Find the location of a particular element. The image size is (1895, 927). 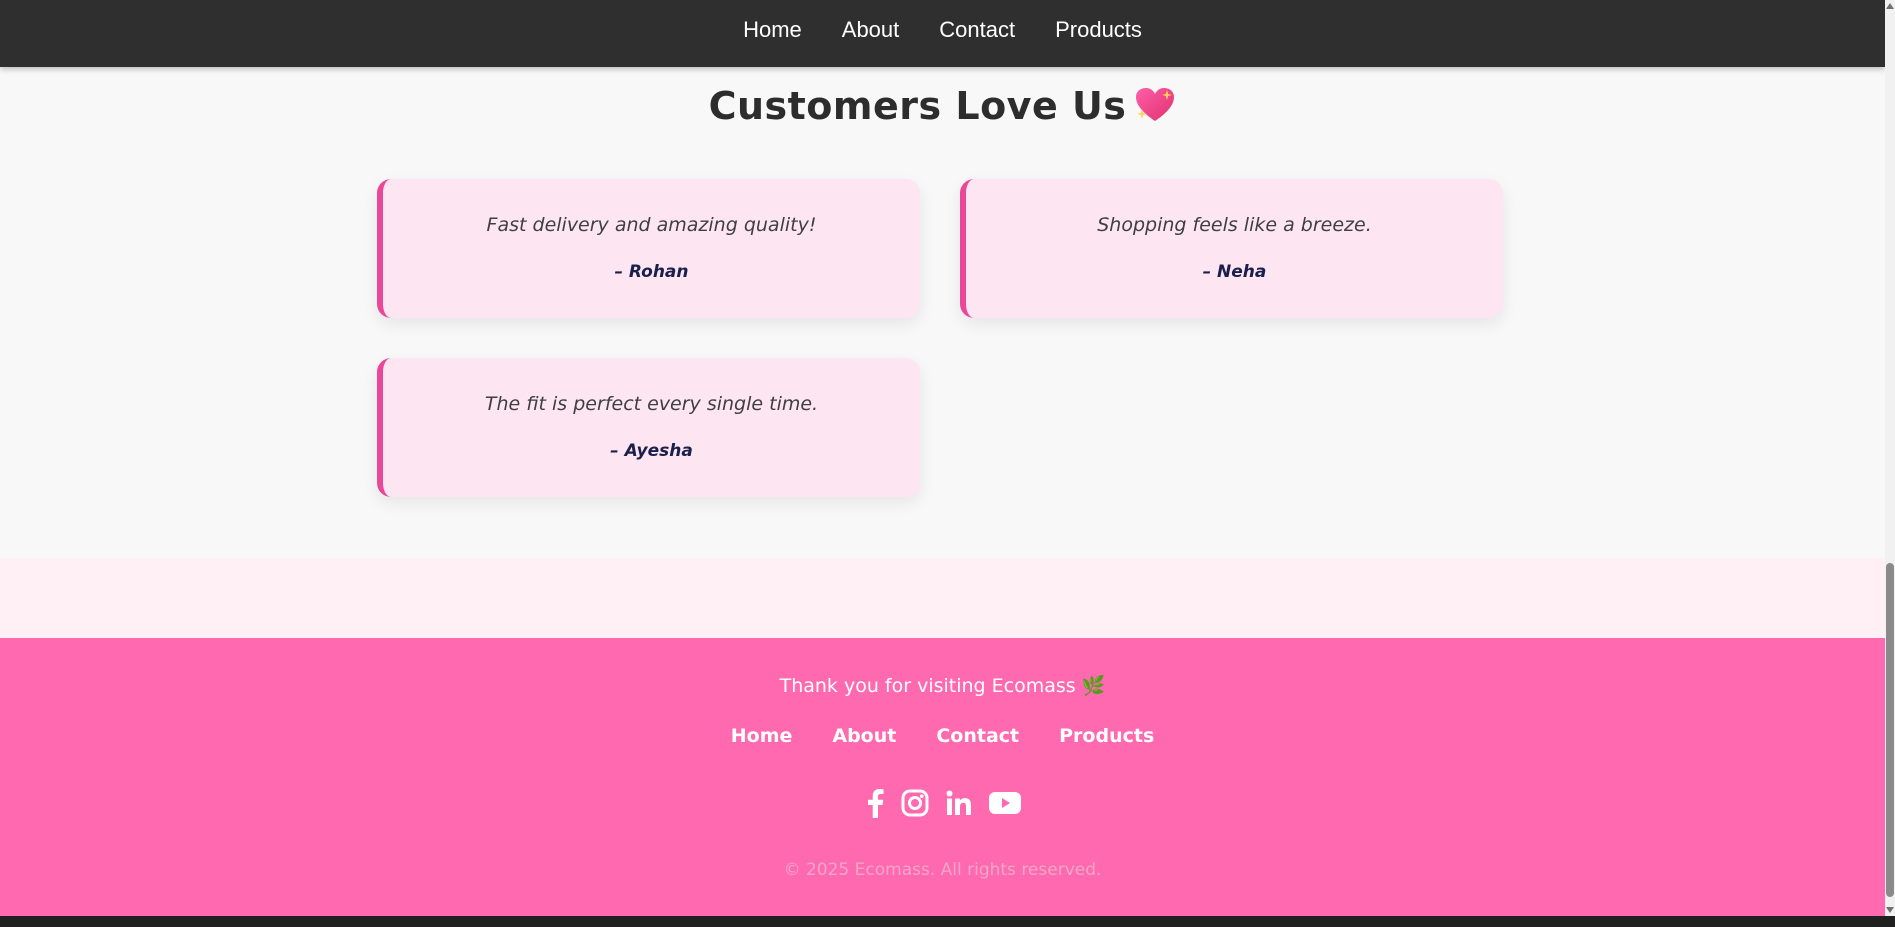

testimonial-quote: Shopping feels like a breeze. is located at coordinates (1234, 225).